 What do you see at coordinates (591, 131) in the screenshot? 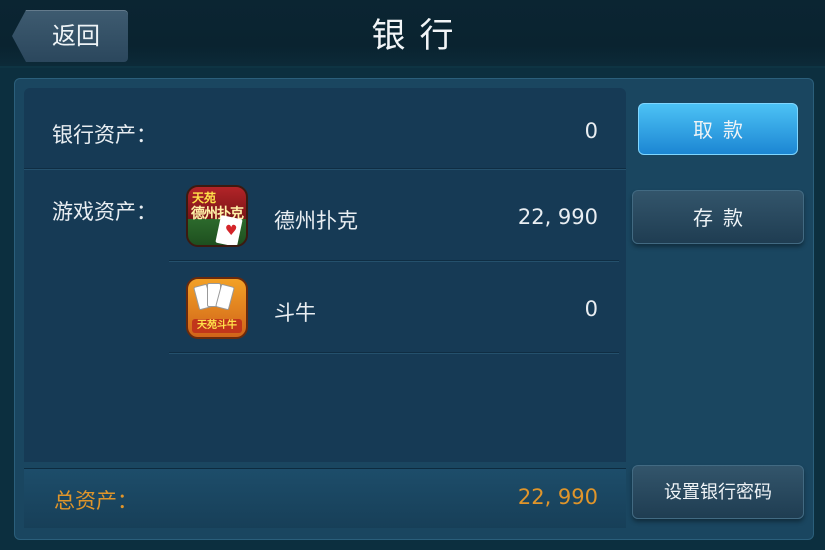
I see `bank-assets-value: 0` at bounding box center [591, 131].